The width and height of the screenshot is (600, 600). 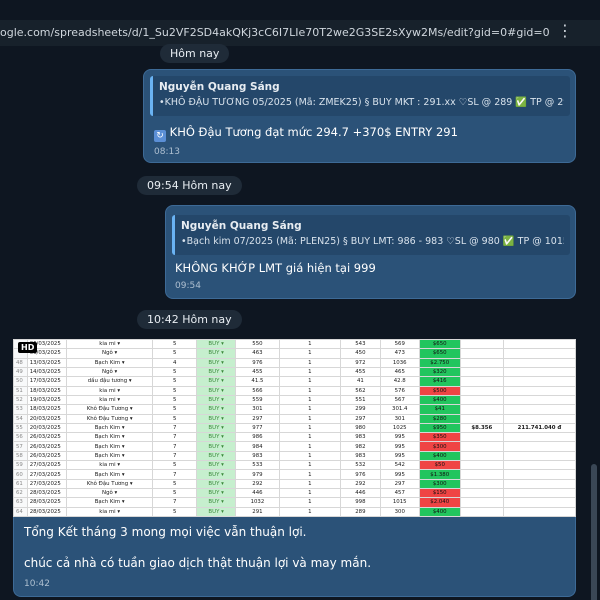 I want to click on message-text: KHÔNG KHỚP LMT giá hiện tại 999, so click(x=275, y=268).